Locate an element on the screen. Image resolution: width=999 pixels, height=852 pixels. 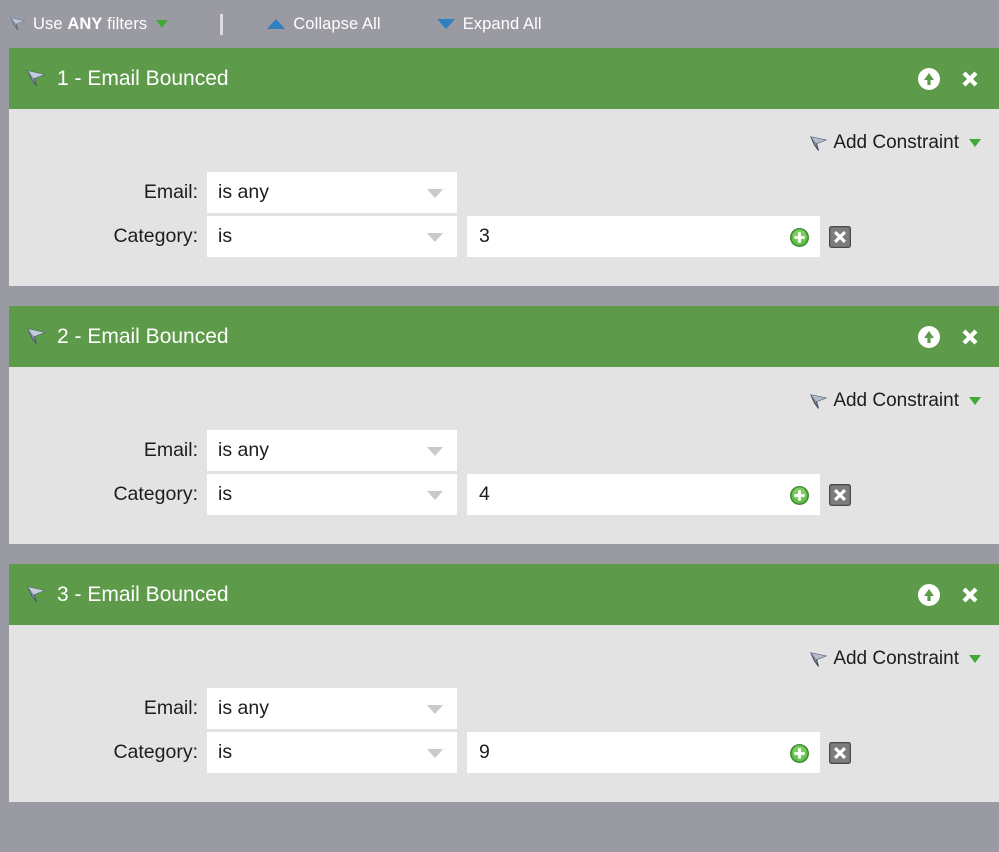
filters-toolbar: Use ANY filters Collapse All Expand All is located at coordinates (499, 24).